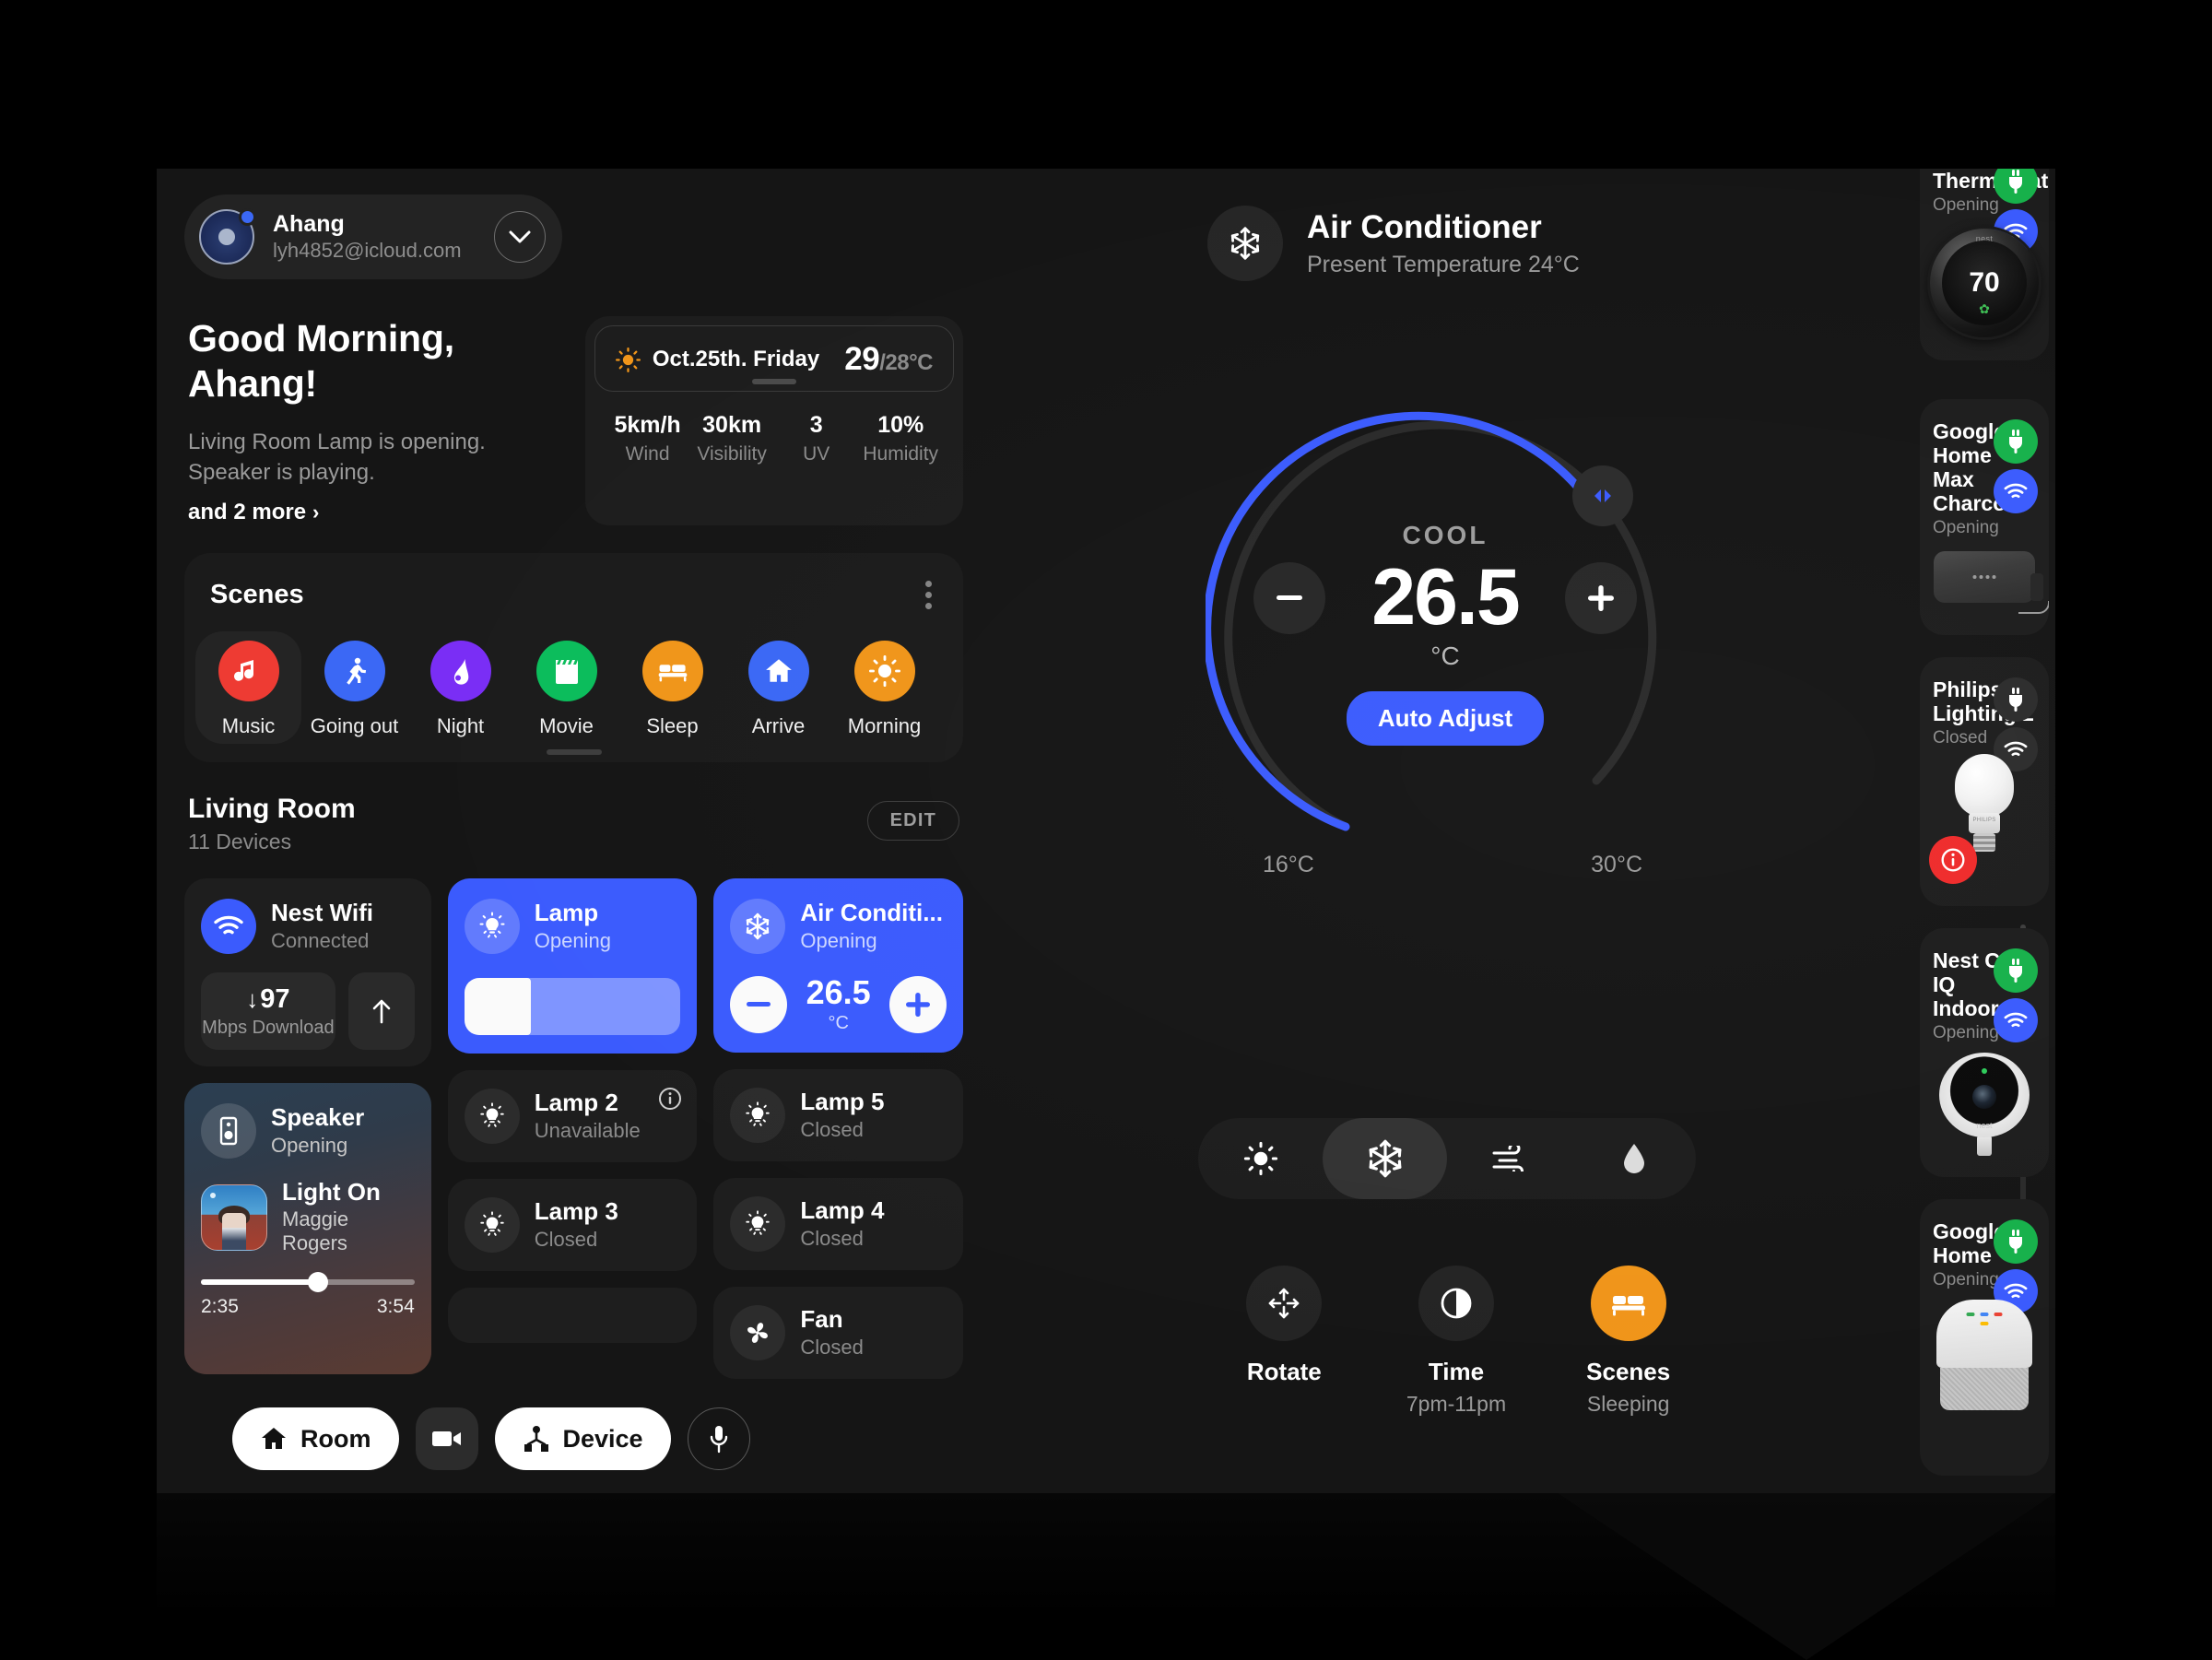 The image size is (2212, 1660). Describe the element at coordinates (759, 1005) in the screenshot. I see `ac-decrease-button` at that location.